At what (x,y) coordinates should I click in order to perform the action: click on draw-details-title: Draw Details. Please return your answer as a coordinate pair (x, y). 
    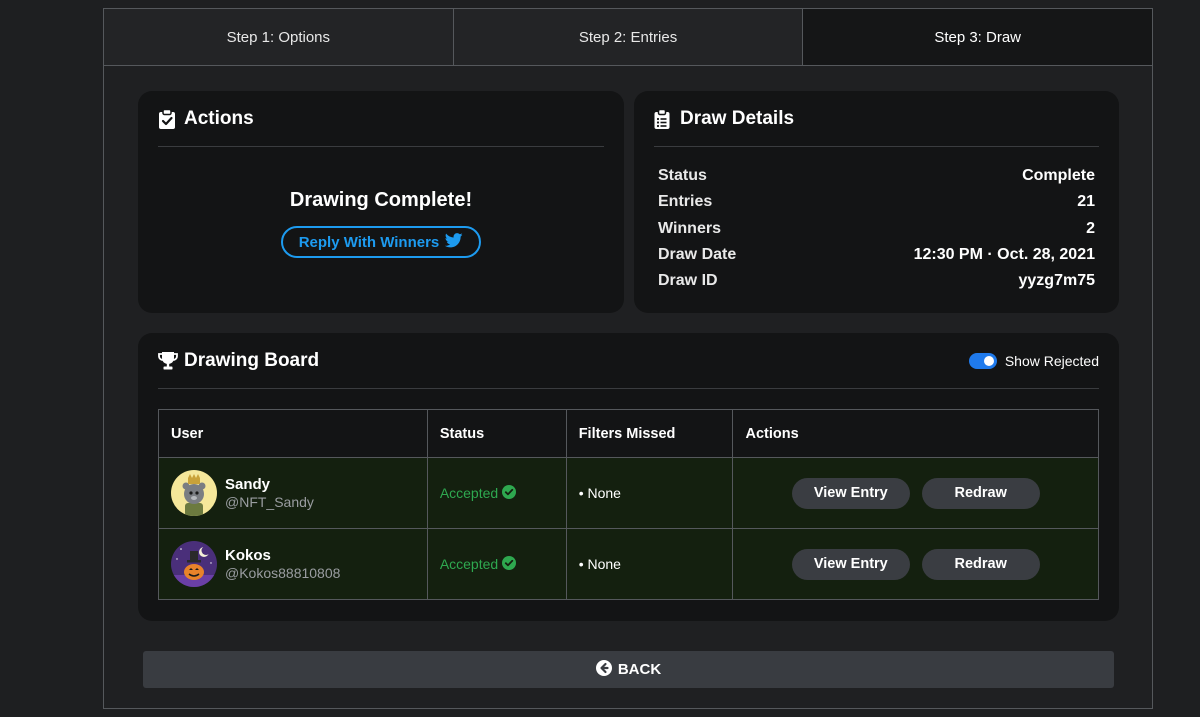
    Looking at the image, I should click on (737, 118).